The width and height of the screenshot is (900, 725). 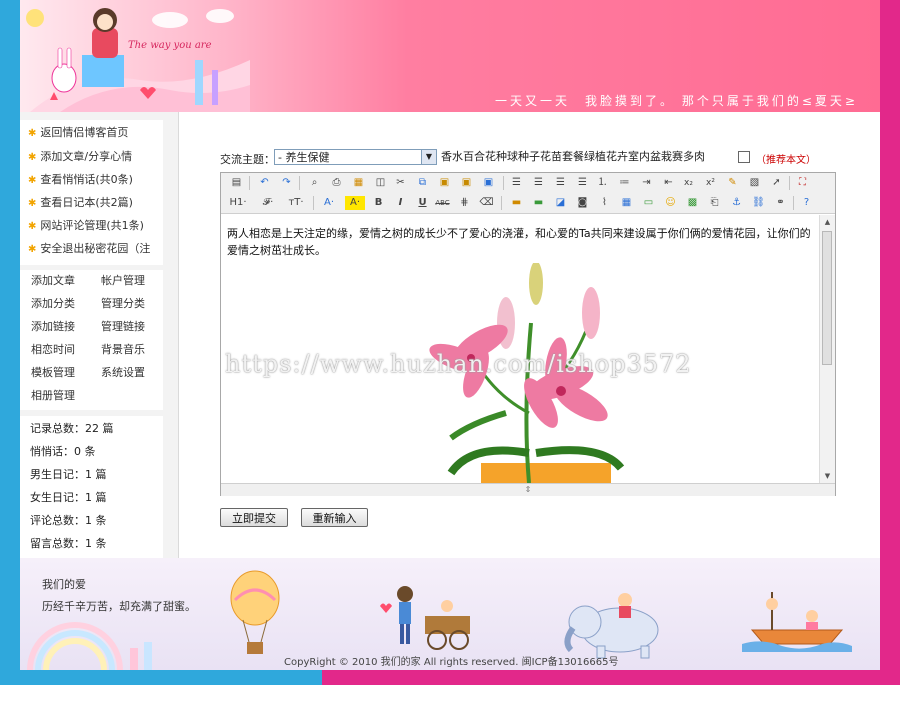 What do you see at coordinates (754, 183) in the screenshot?
I see `select-all-icon: ▧` at bounding box center [754, 183].